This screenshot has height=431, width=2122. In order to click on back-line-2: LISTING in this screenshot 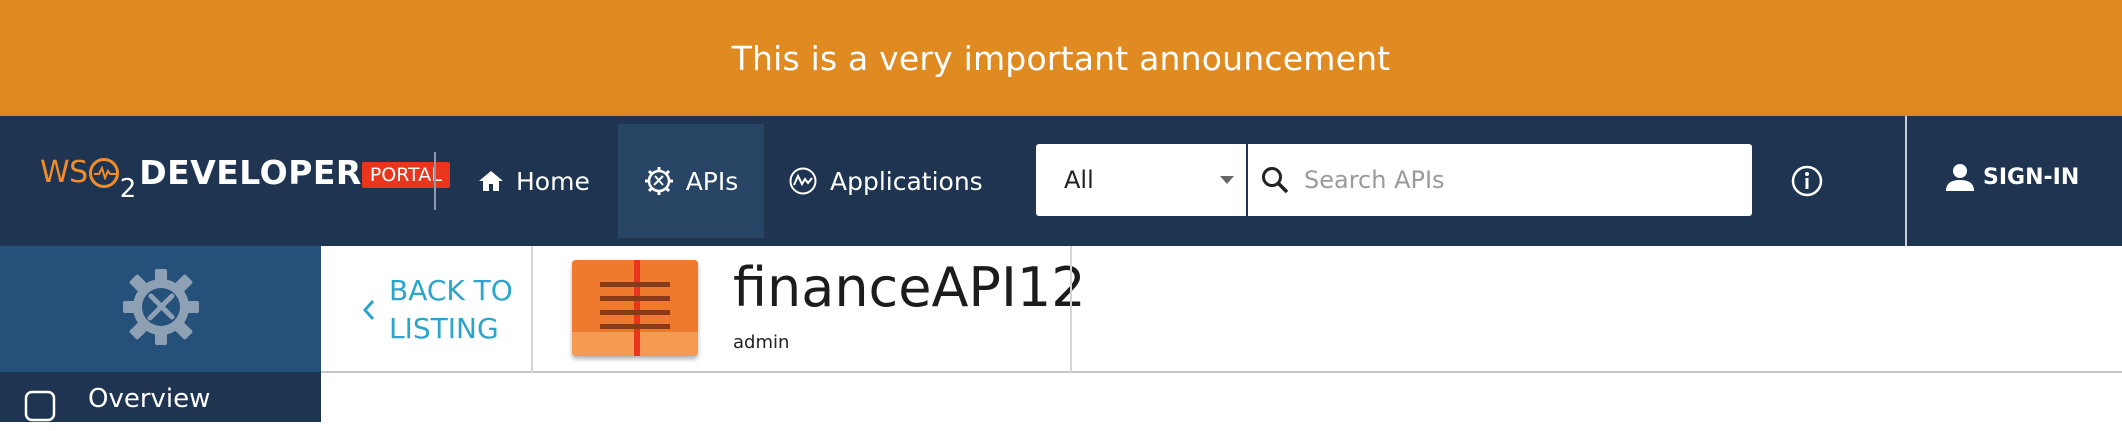, I will do `click(444, 328)`.